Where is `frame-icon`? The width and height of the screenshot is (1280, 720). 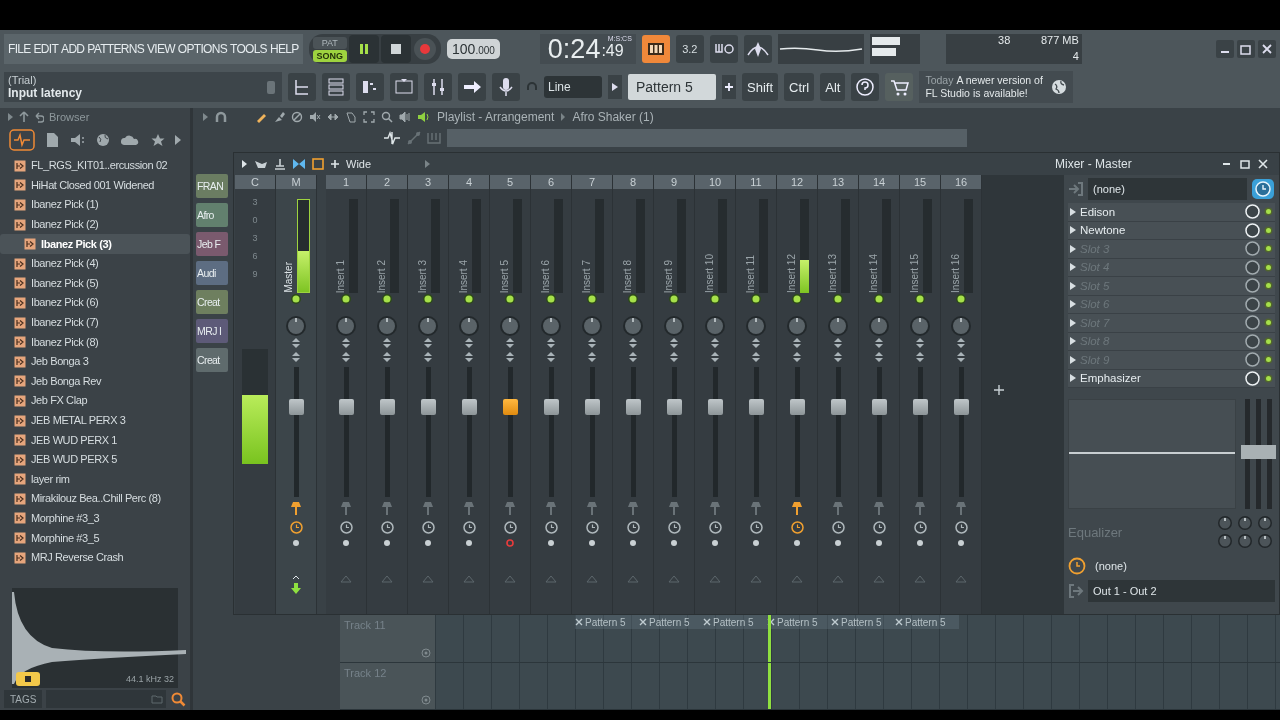
frame-icon is located at coordinates (318, 164).